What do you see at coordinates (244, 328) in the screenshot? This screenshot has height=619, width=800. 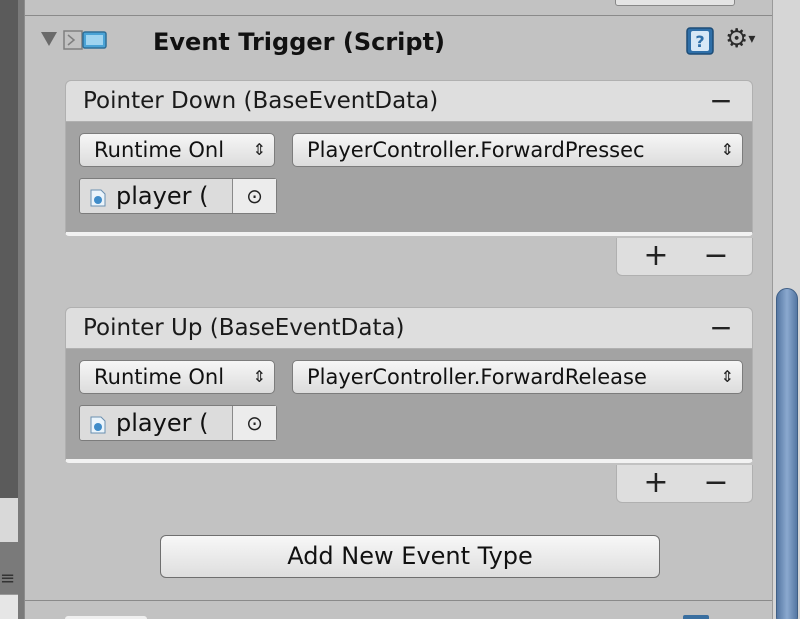 I see `event-title: Pointer Up (BaseEventData)` at bounding box center [244, 328].